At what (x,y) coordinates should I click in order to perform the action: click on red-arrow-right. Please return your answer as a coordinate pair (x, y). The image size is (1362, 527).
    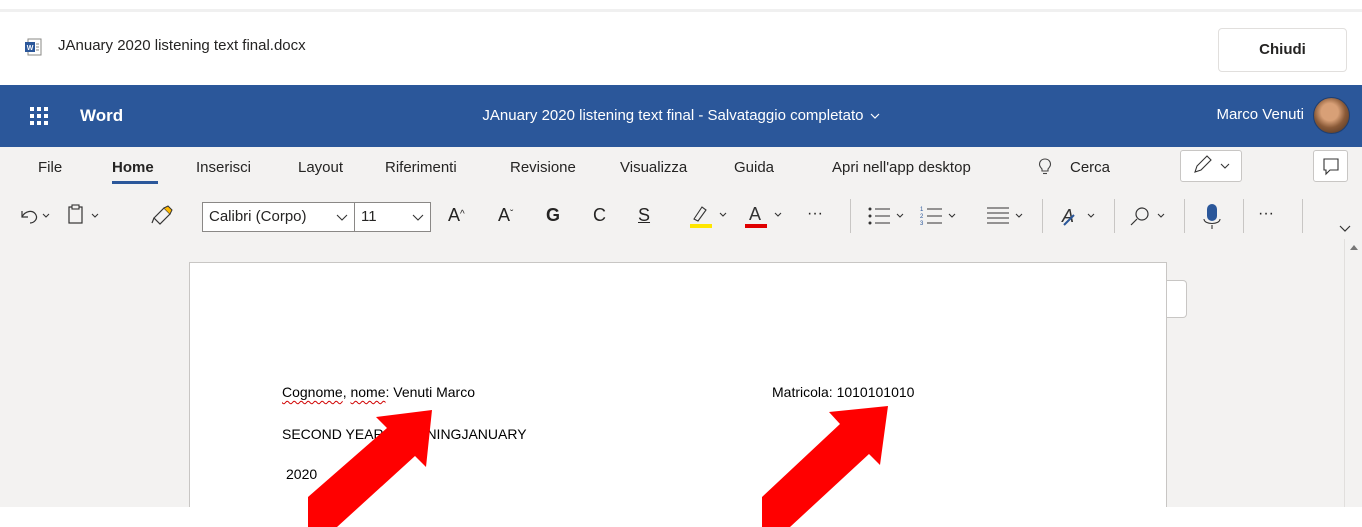
    Looking at the image, I should click on (825, 466).